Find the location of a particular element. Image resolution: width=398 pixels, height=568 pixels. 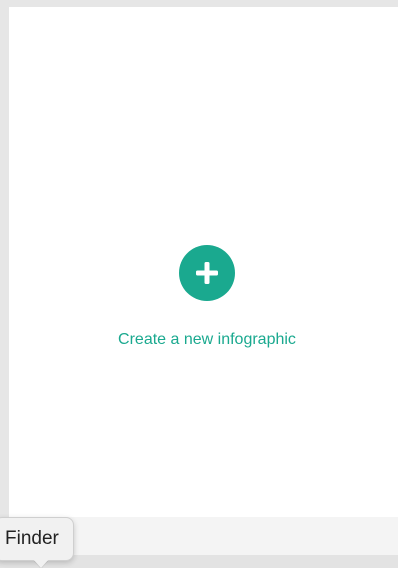

dock-tooltip: Finder is located at coordinates (37, 539).